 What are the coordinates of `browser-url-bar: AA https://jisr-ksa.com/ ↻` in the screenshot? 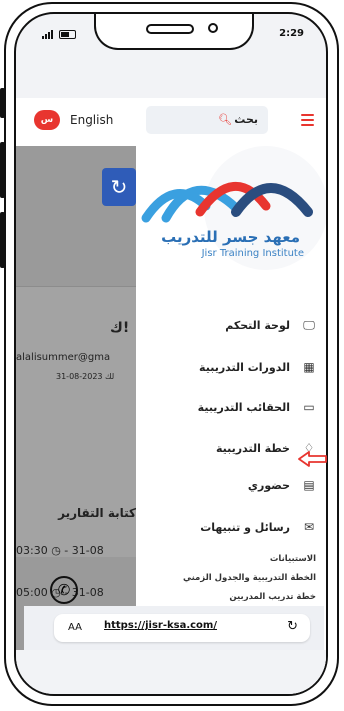 It's located at (174, 628).